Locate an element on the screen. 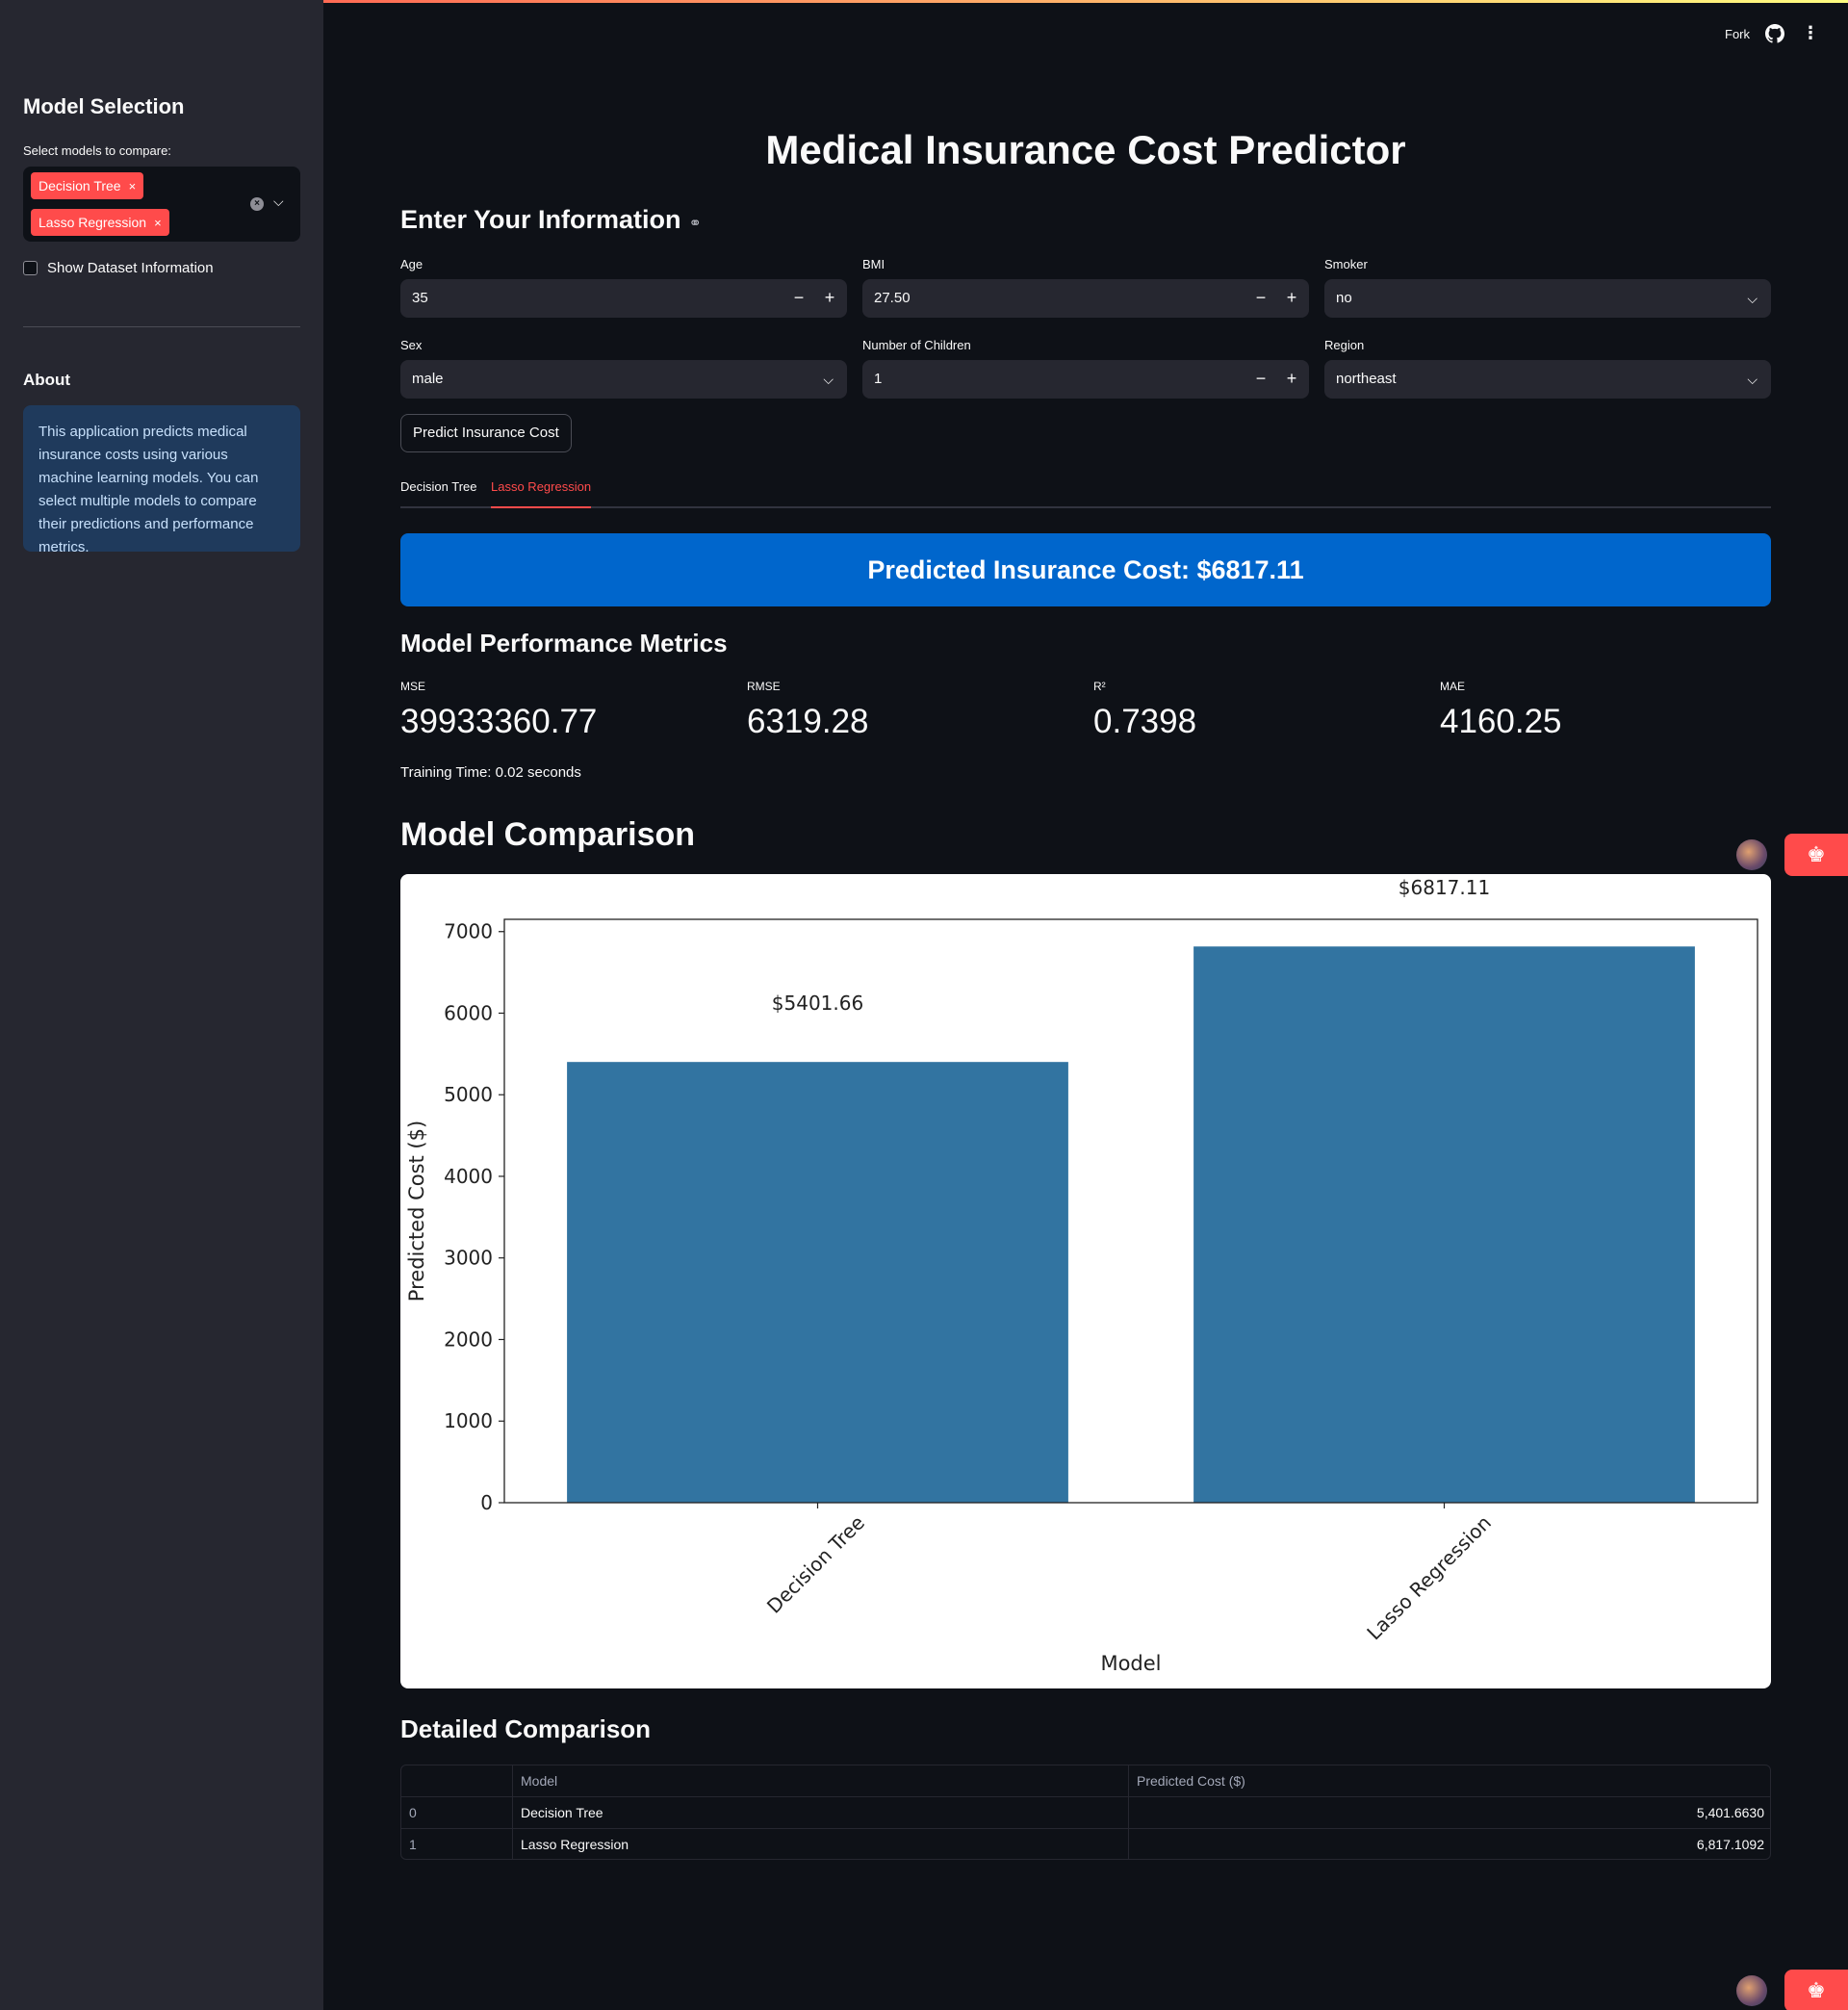  row-cost: 5,401.6630 is located at coordinates (1730, 1813).